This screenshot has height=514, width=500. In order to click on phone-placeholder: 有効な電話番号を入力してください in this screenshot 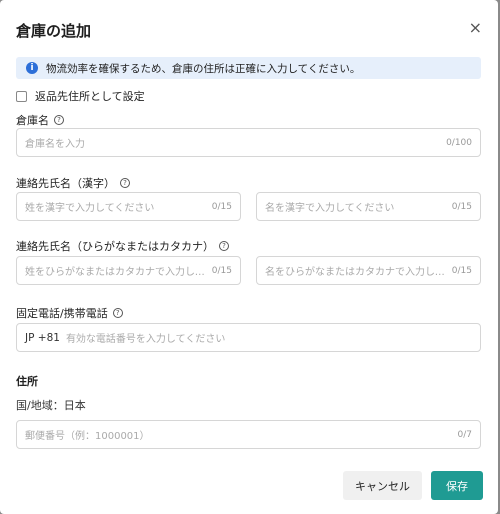, I will do `click(145, 339)`.